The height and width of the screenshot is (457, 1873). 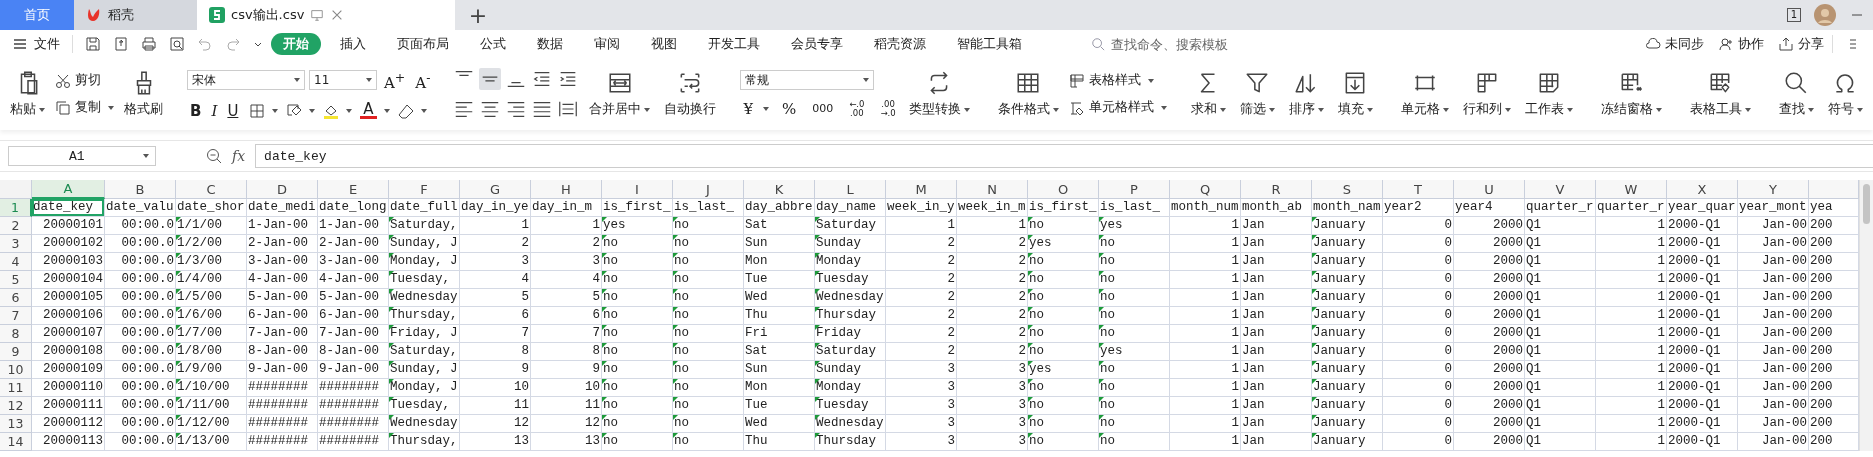 I want to click on eraser-icon, so click(x=405, y=110).